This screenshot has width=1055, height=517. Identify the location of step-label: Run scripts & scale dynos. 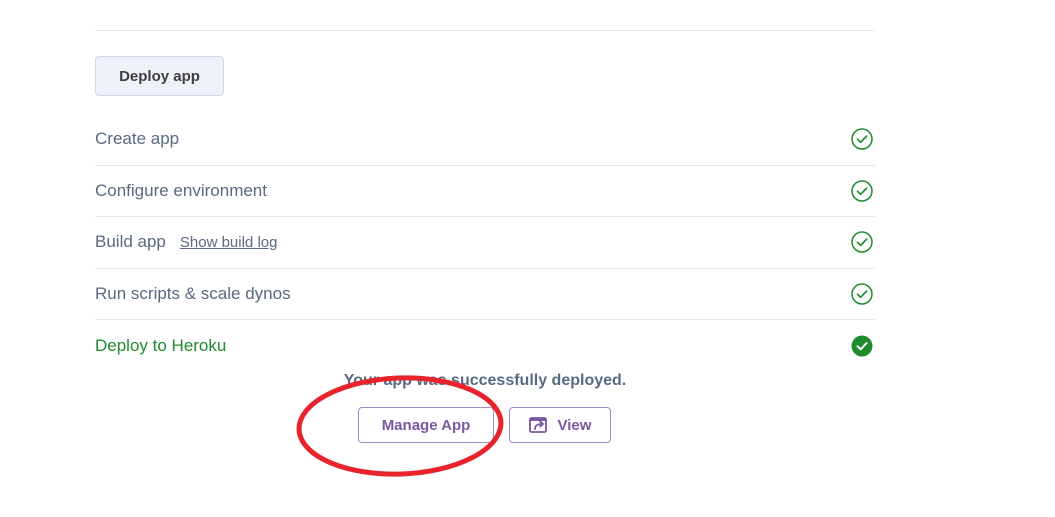
(193, 293).